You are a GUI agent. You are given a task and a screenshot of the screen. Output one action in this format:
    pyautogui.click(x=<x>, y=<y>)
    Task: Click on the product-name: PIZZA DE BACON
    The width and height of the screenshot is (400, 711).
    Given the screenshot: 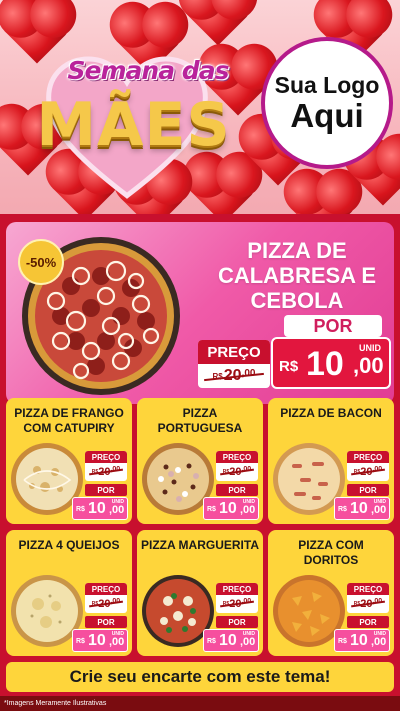 What is the action you would take?
    pyautogui.click(x=331, y=413)
    